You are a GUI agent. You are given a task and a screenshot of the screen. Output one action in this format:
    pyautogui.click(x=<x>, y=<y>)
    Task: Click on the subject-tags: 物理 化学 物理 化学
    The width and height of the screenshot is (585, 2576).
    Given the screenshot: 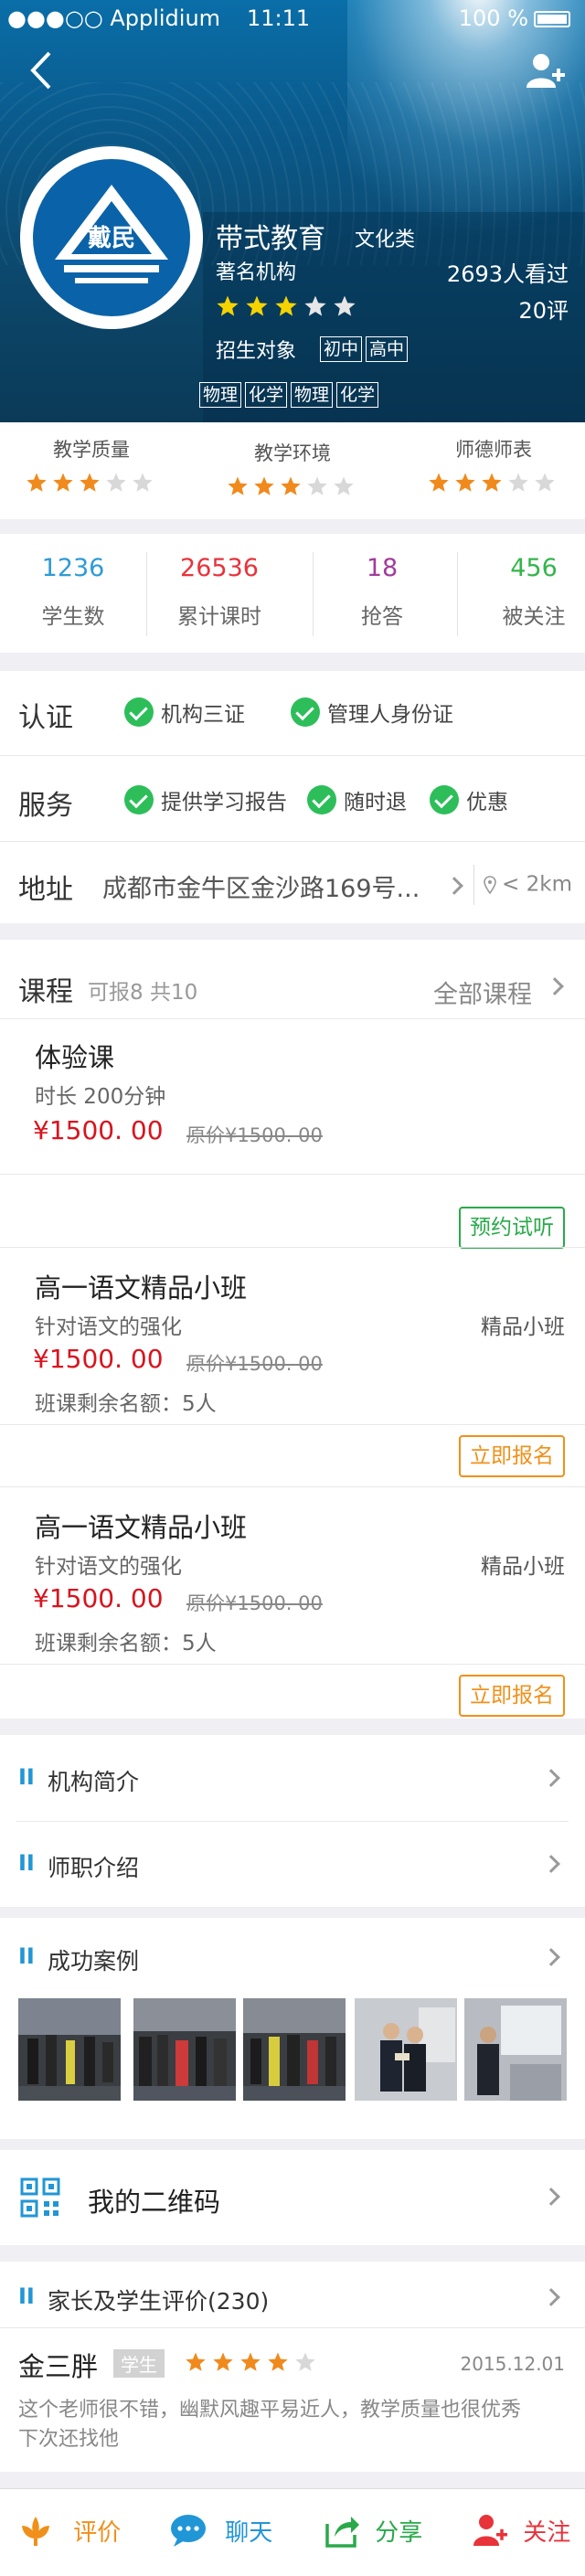 What is the action you would take?
    pyautogui.click(x=290, y=395)
    